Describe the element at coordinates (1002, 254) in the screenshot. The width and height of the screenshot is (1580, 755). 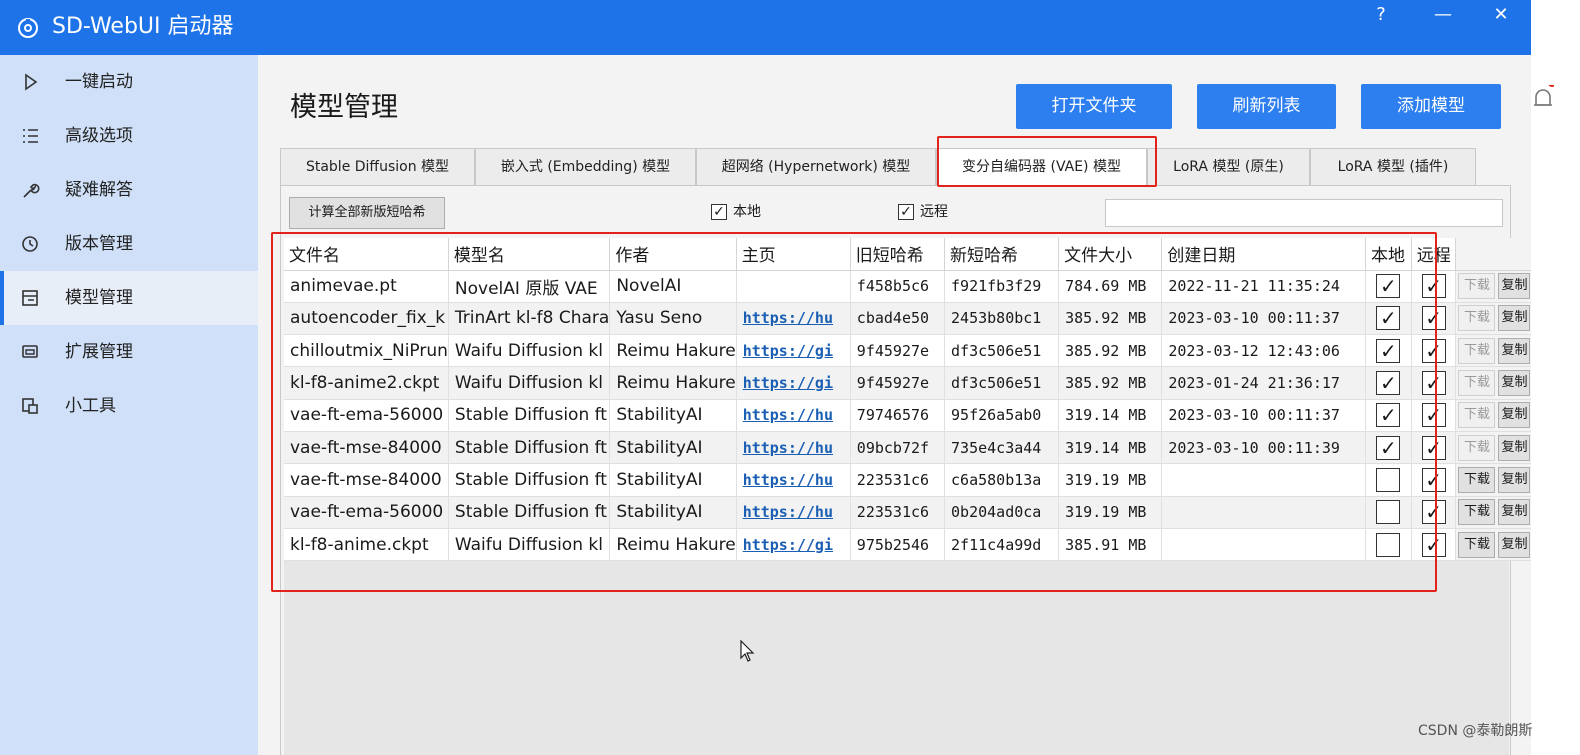
I see `column-header-new-hash: 新短哈希` at that location.